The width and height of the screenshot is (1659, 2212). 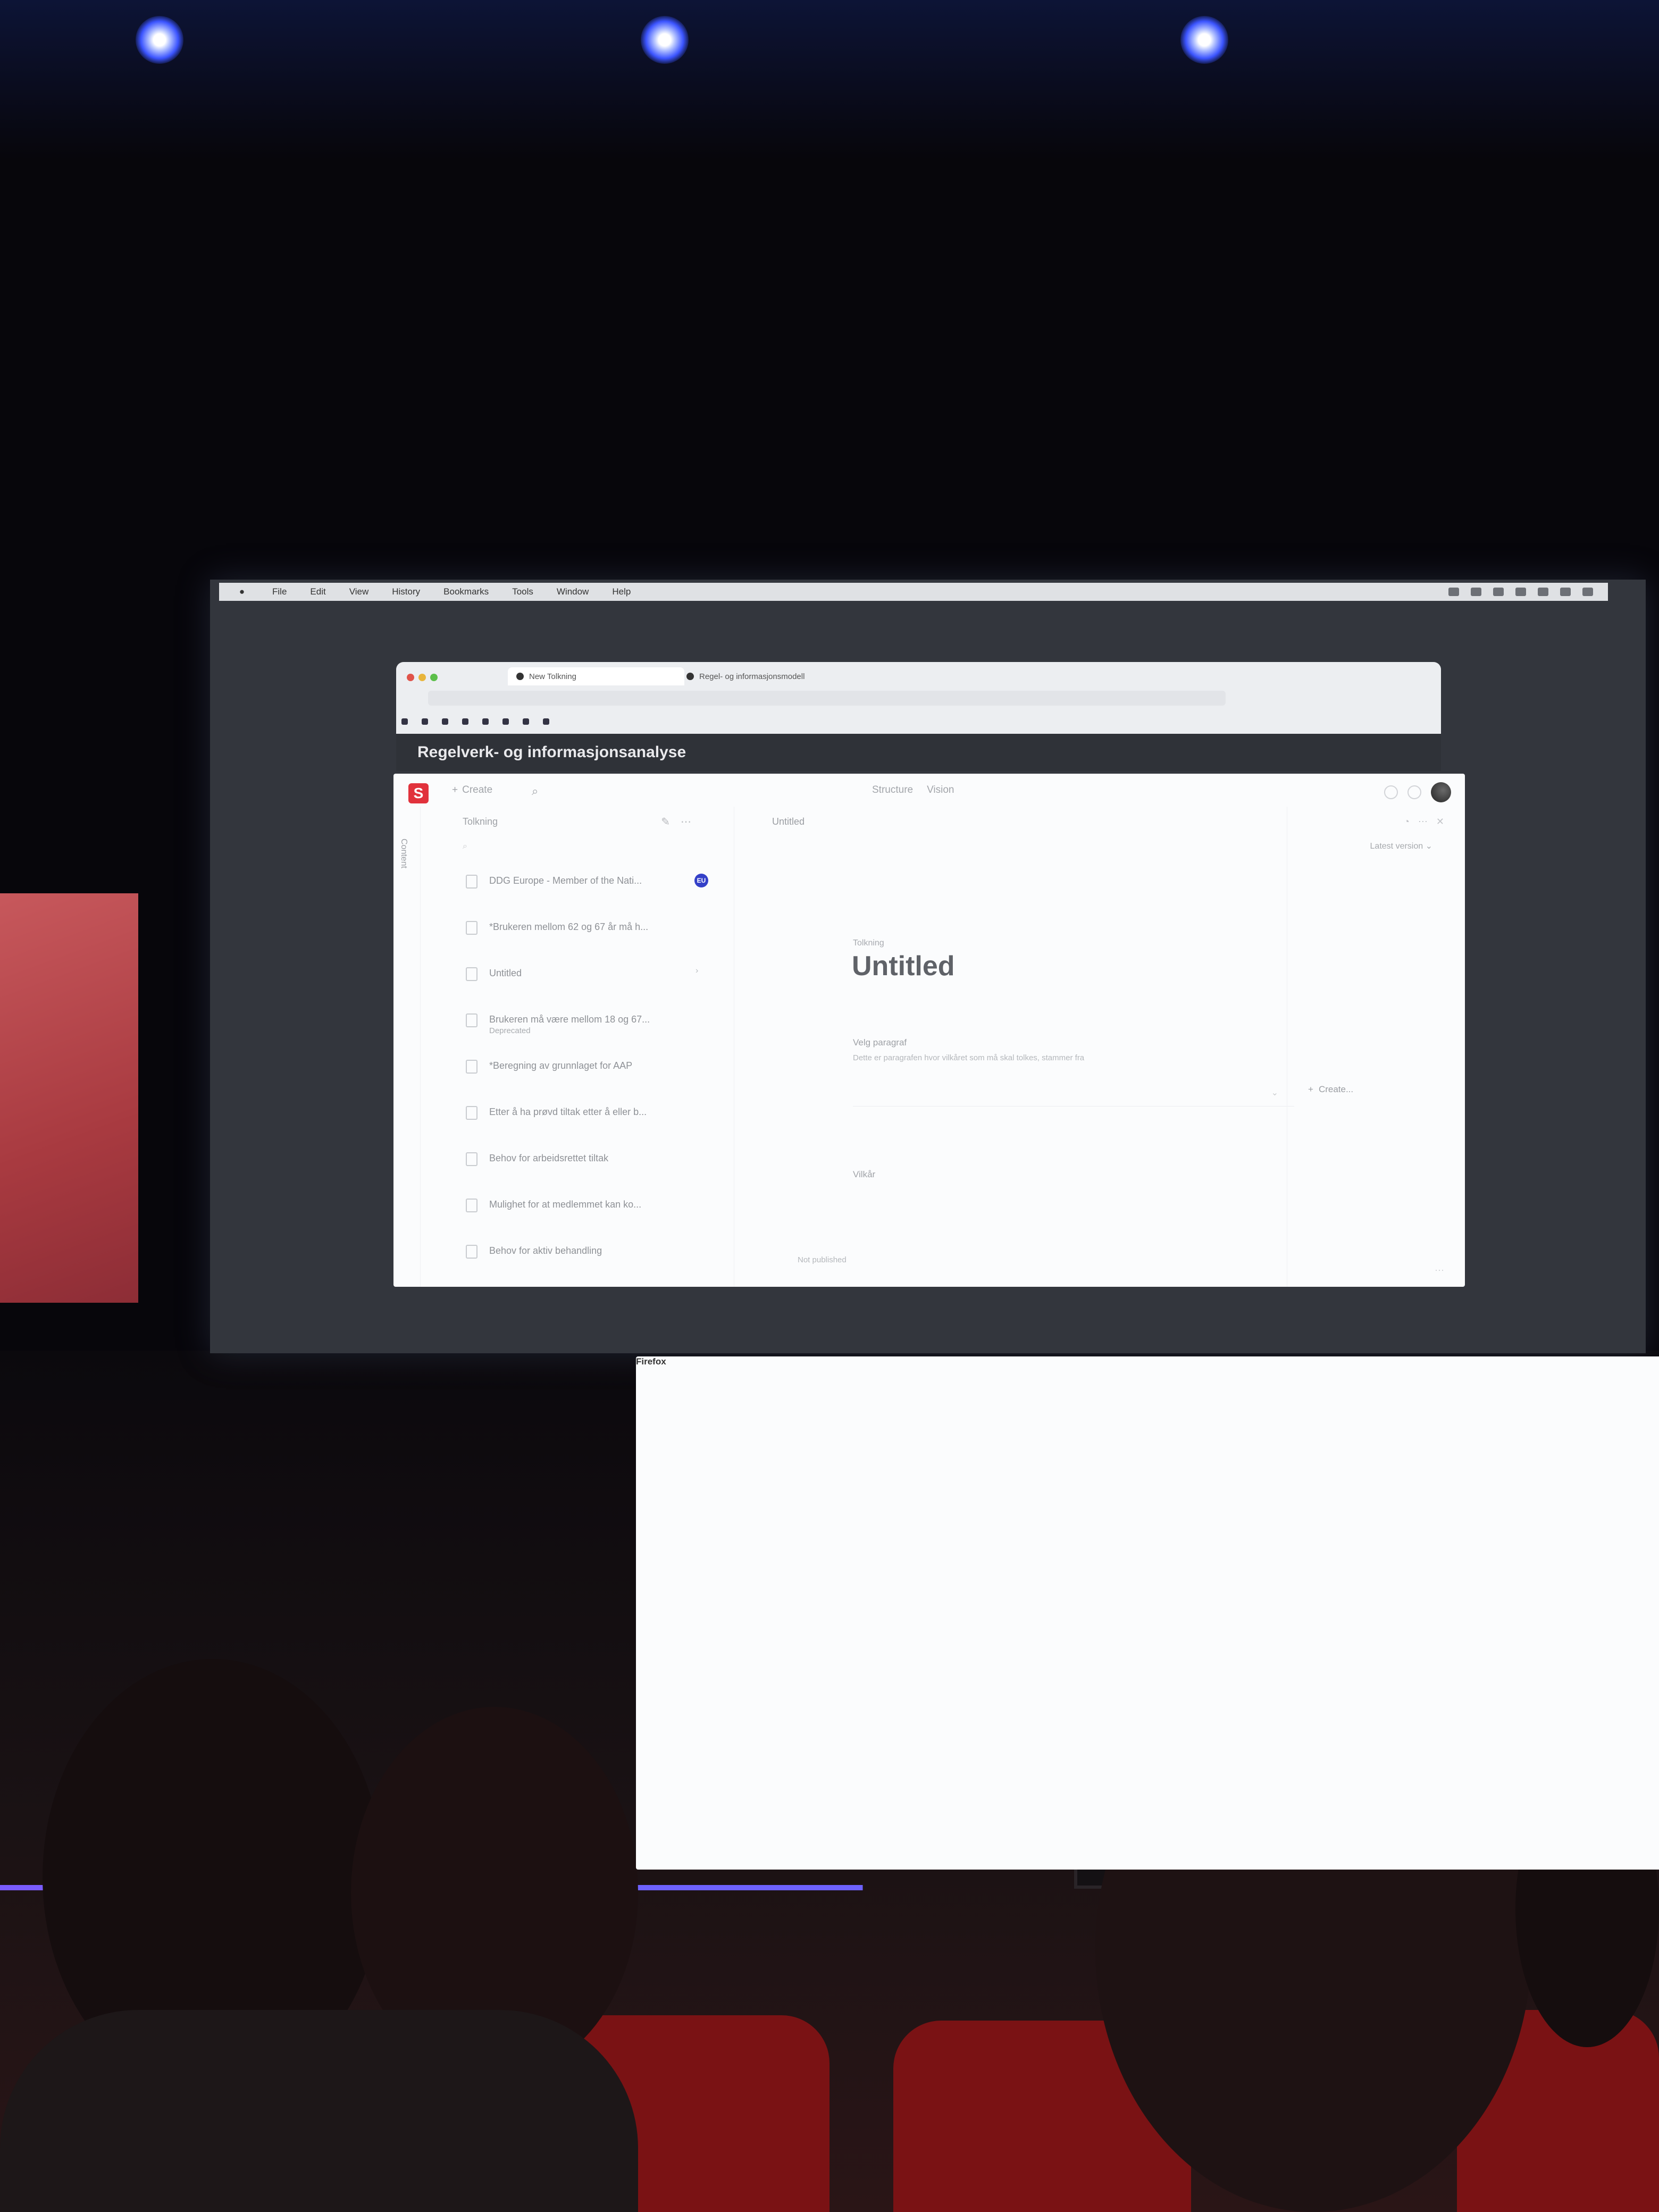 What do you see at coordinates (903, 966) in the screenshot?
I see `document-title: Untitled` at bounding box center [903, 966].